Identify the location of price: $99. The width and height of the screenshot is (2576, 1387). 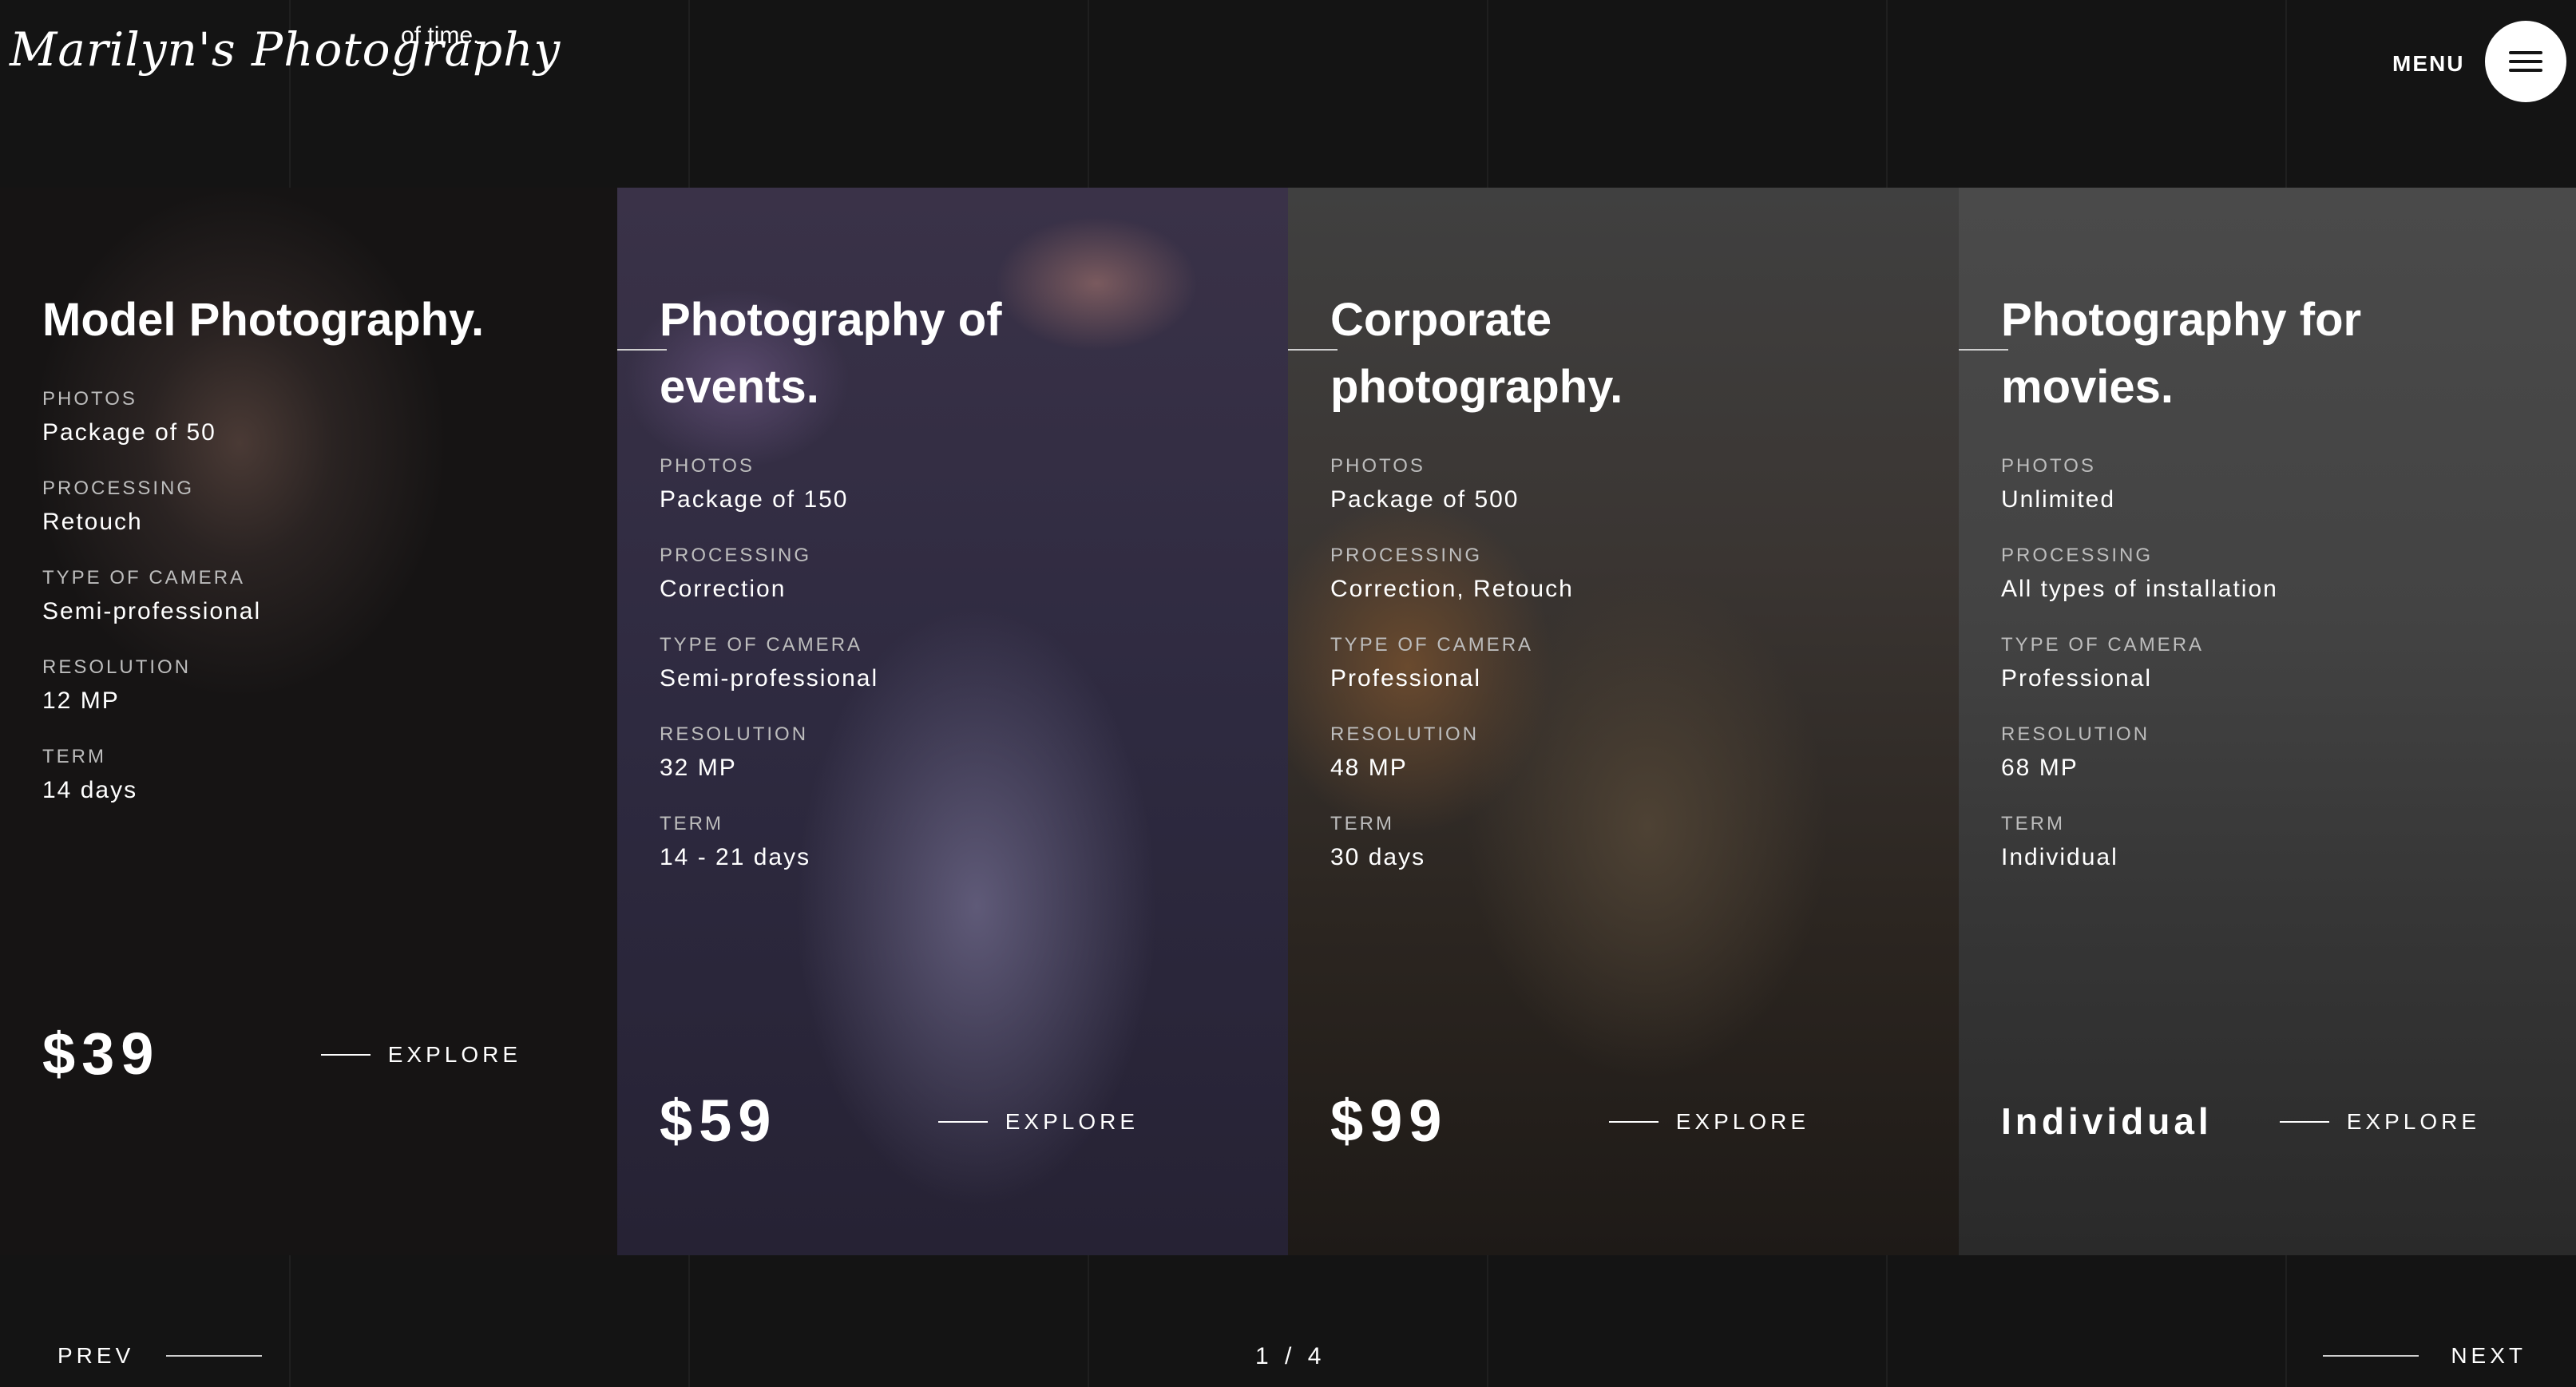
(1389, 1121).